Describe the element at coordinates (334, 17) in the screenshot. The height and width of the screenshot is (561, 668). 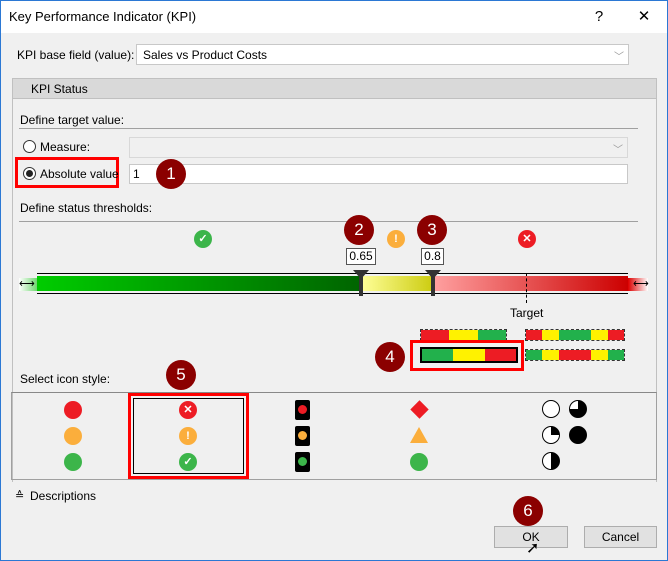
I see `title-bar: Key Performance Indicator (KPI) ? ✕` at that location.